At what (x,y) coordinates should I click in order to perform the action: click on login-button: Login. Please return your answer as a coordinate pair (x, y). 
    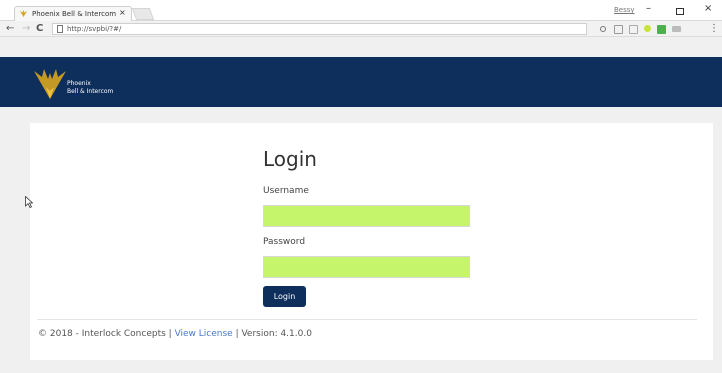
    Looking at the image, I should click on (284, 296).